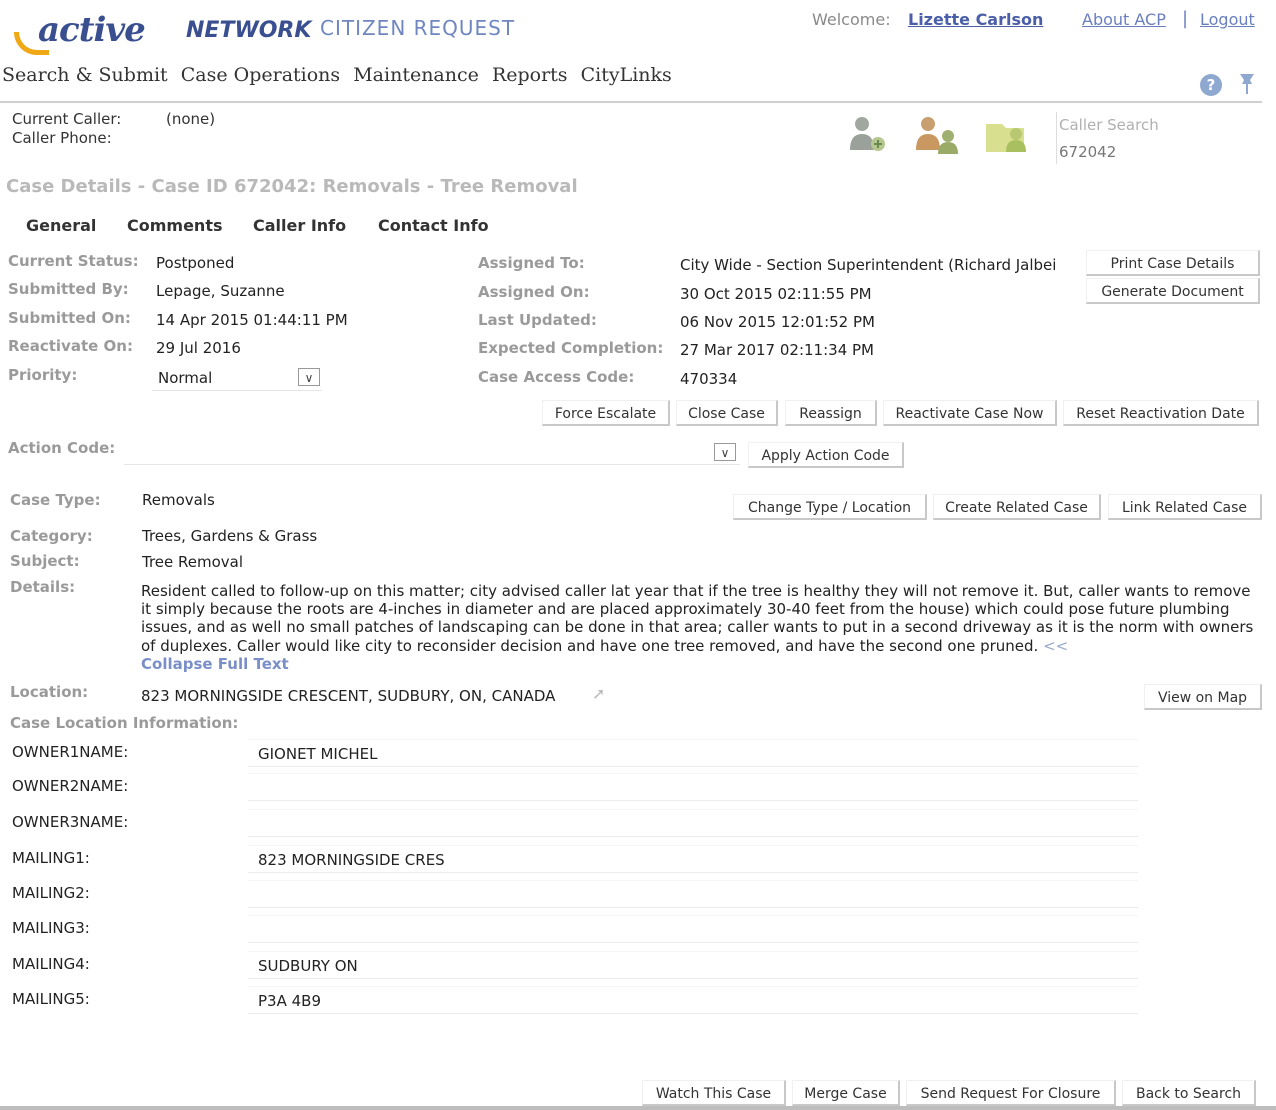 The height and width of the screenshot is (1110, 1276). I want to click on case-access-code-value: 470334, so click(709, 379).